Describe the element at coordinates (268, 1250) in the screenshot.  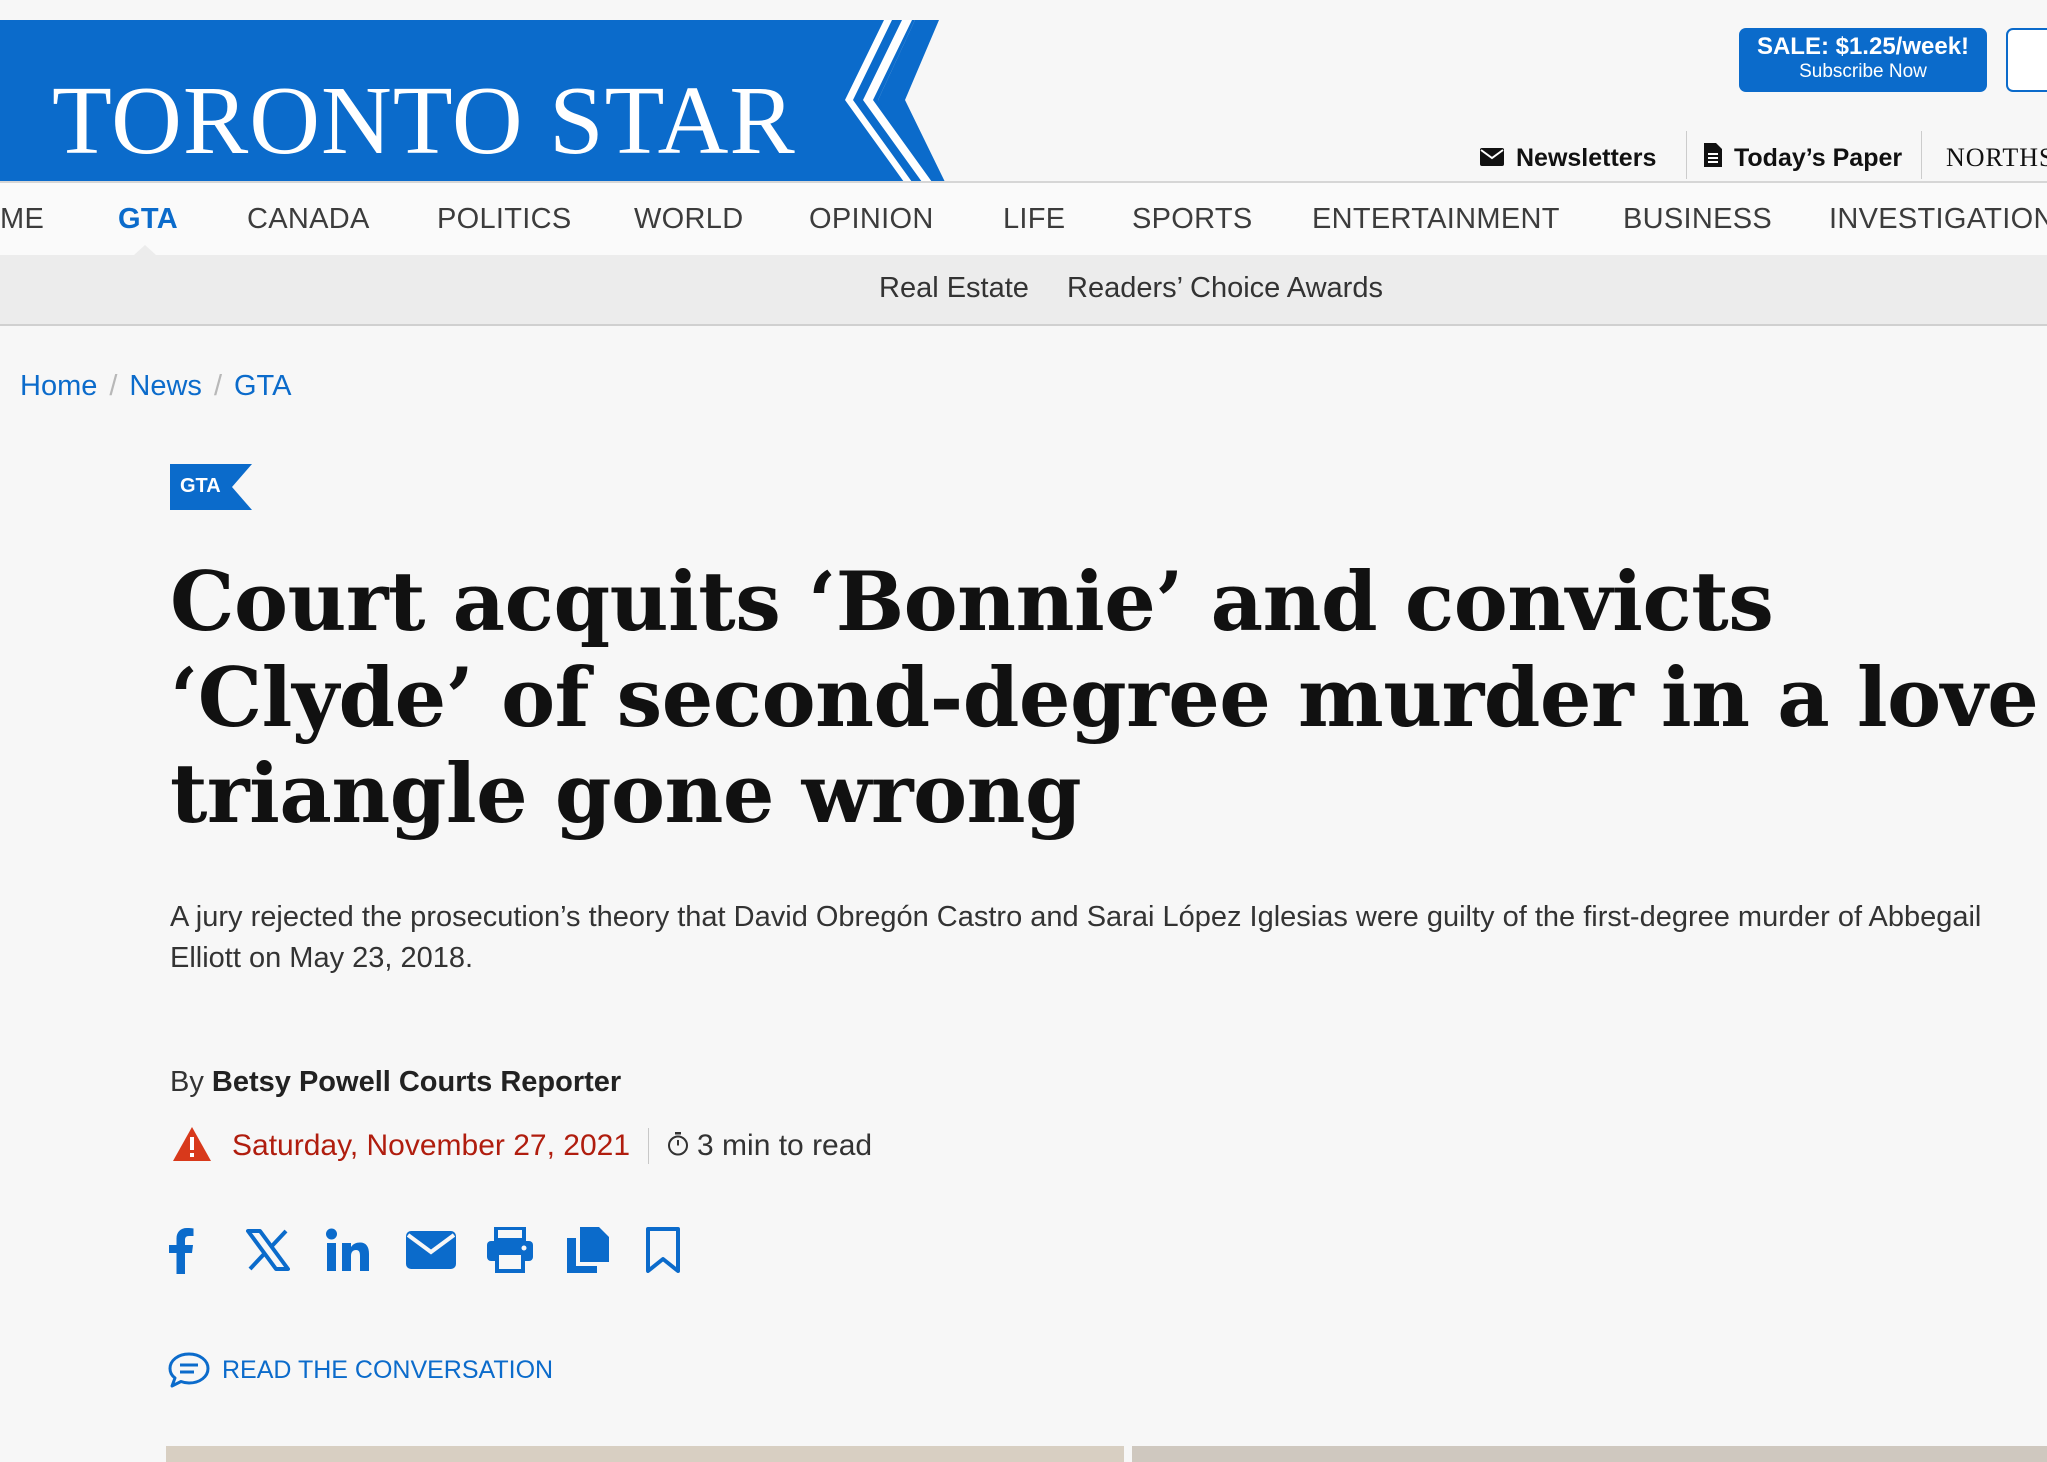
I see `x-icon` at that location.